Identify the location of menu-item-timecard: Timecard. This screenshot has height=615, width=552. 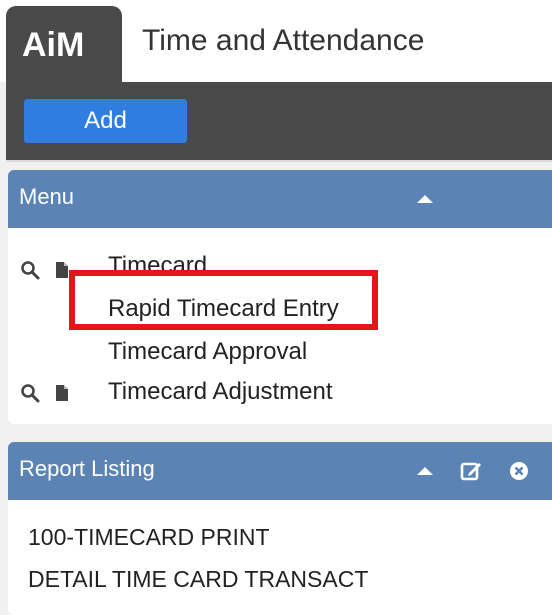
(157, 266).